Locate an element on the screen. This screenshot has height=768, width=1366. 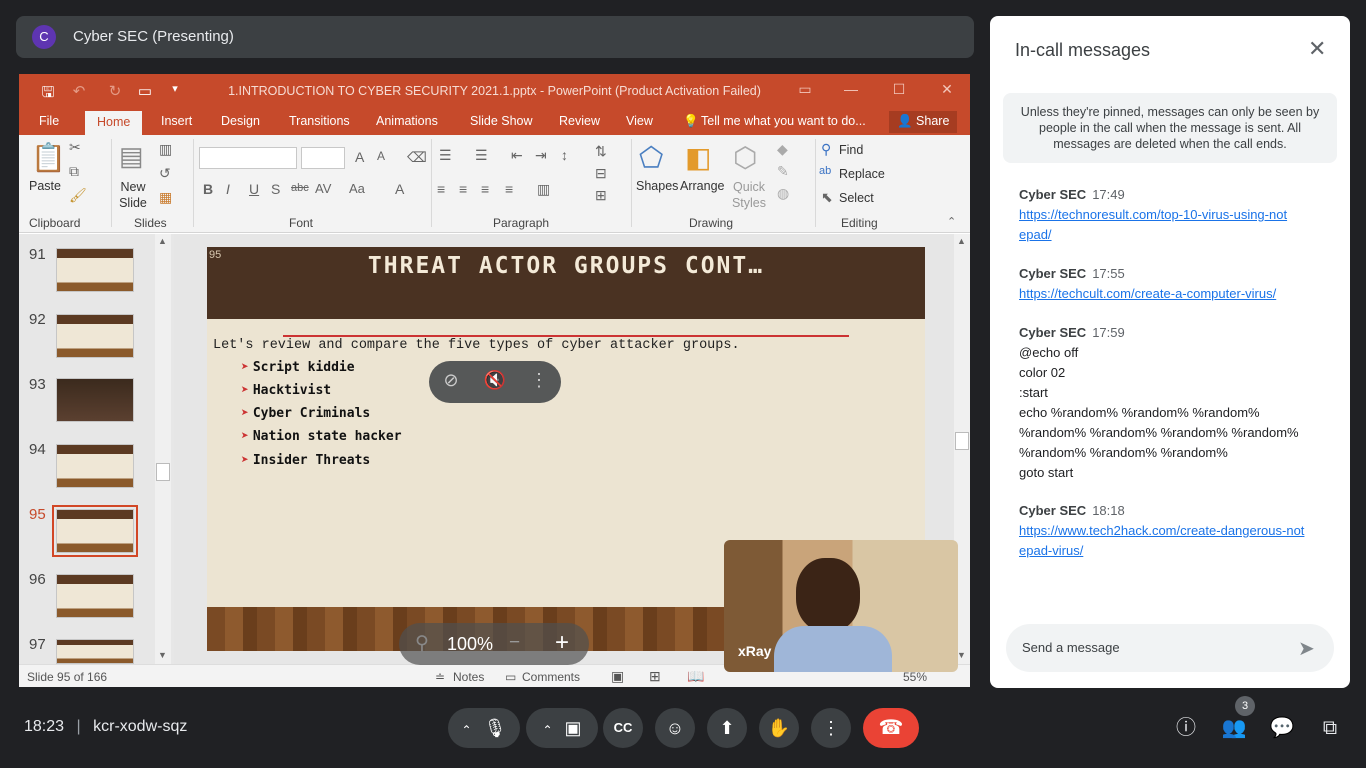
text-direction-icon: ⇅ is located at coordinates (601, 151).